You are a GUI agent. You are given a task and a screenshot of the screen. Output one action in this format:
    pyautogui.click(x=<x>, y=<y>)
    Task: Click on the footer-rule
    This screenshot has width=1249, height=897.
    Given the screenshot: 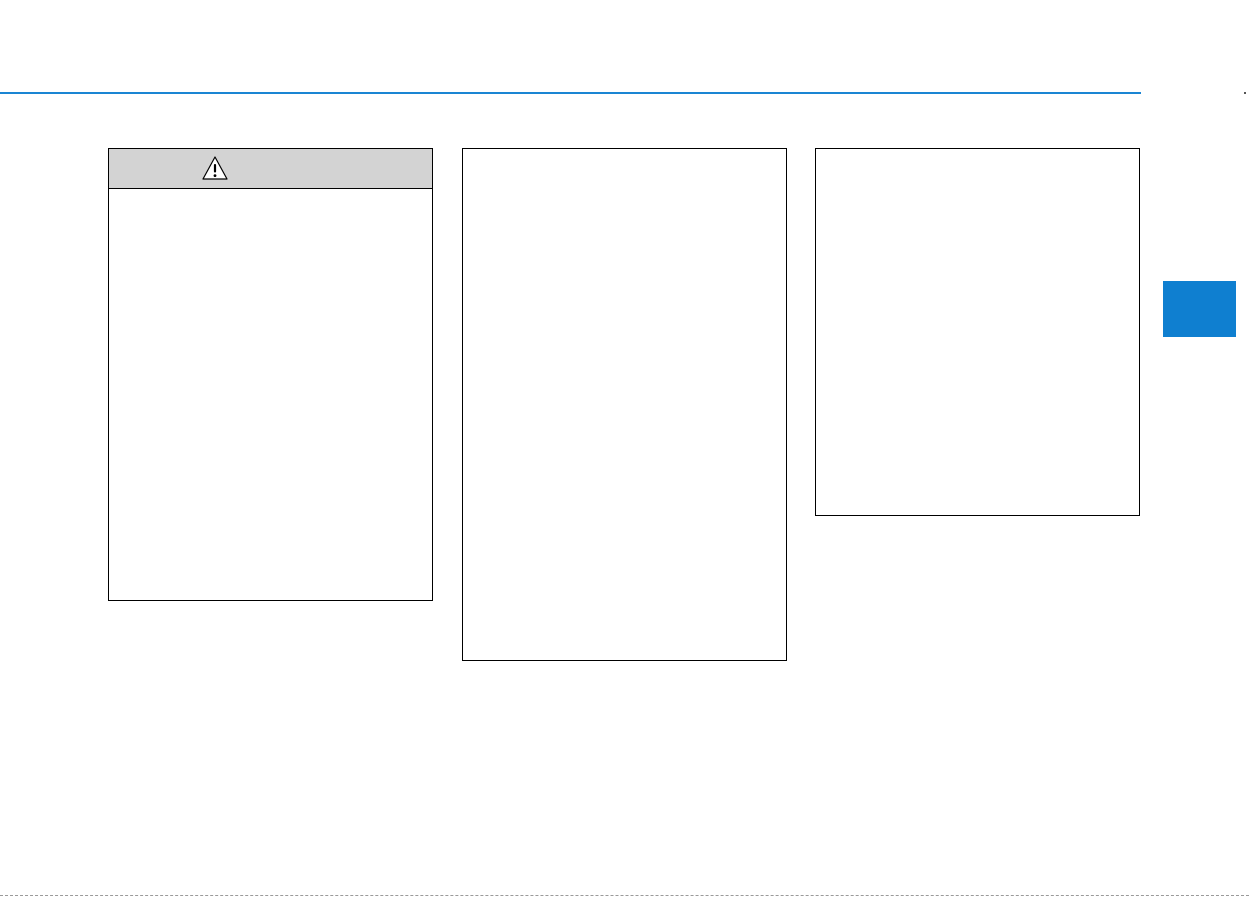 What is the action you would take?
    pyautogui.click(x=624, y=895)
    